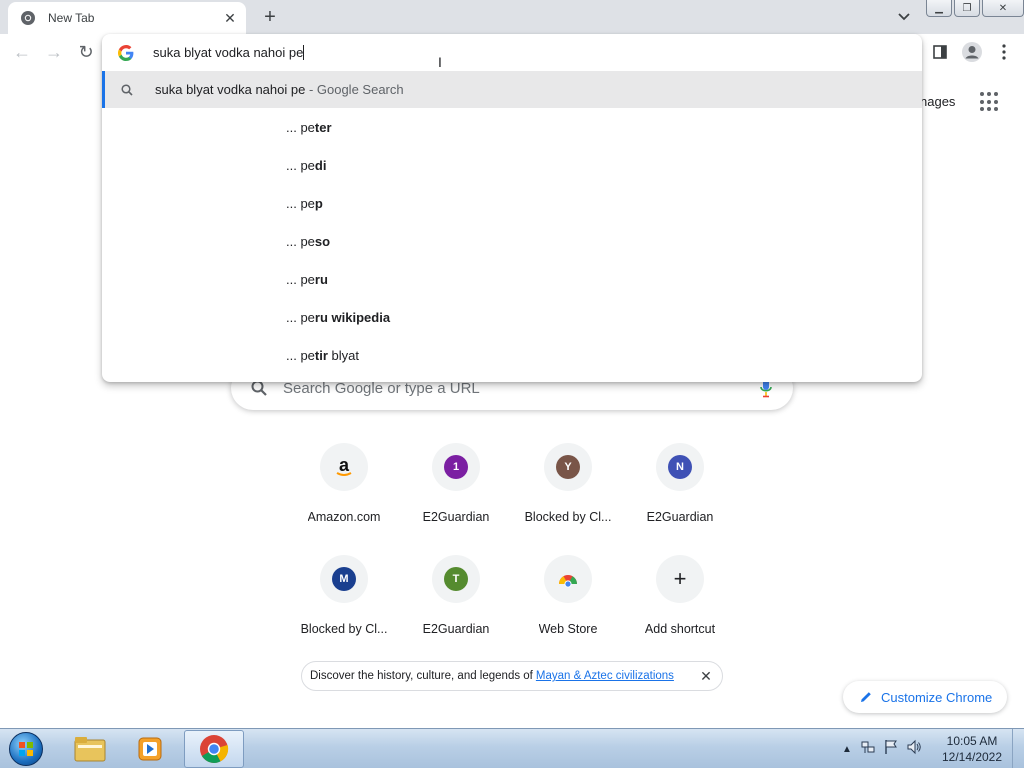 This screenshot has width=1024, height=768. What do you see at coordinates (680, 467) in the screenshot?
I see `letter-avatar-icon: N` at bounding box center [680, 467].